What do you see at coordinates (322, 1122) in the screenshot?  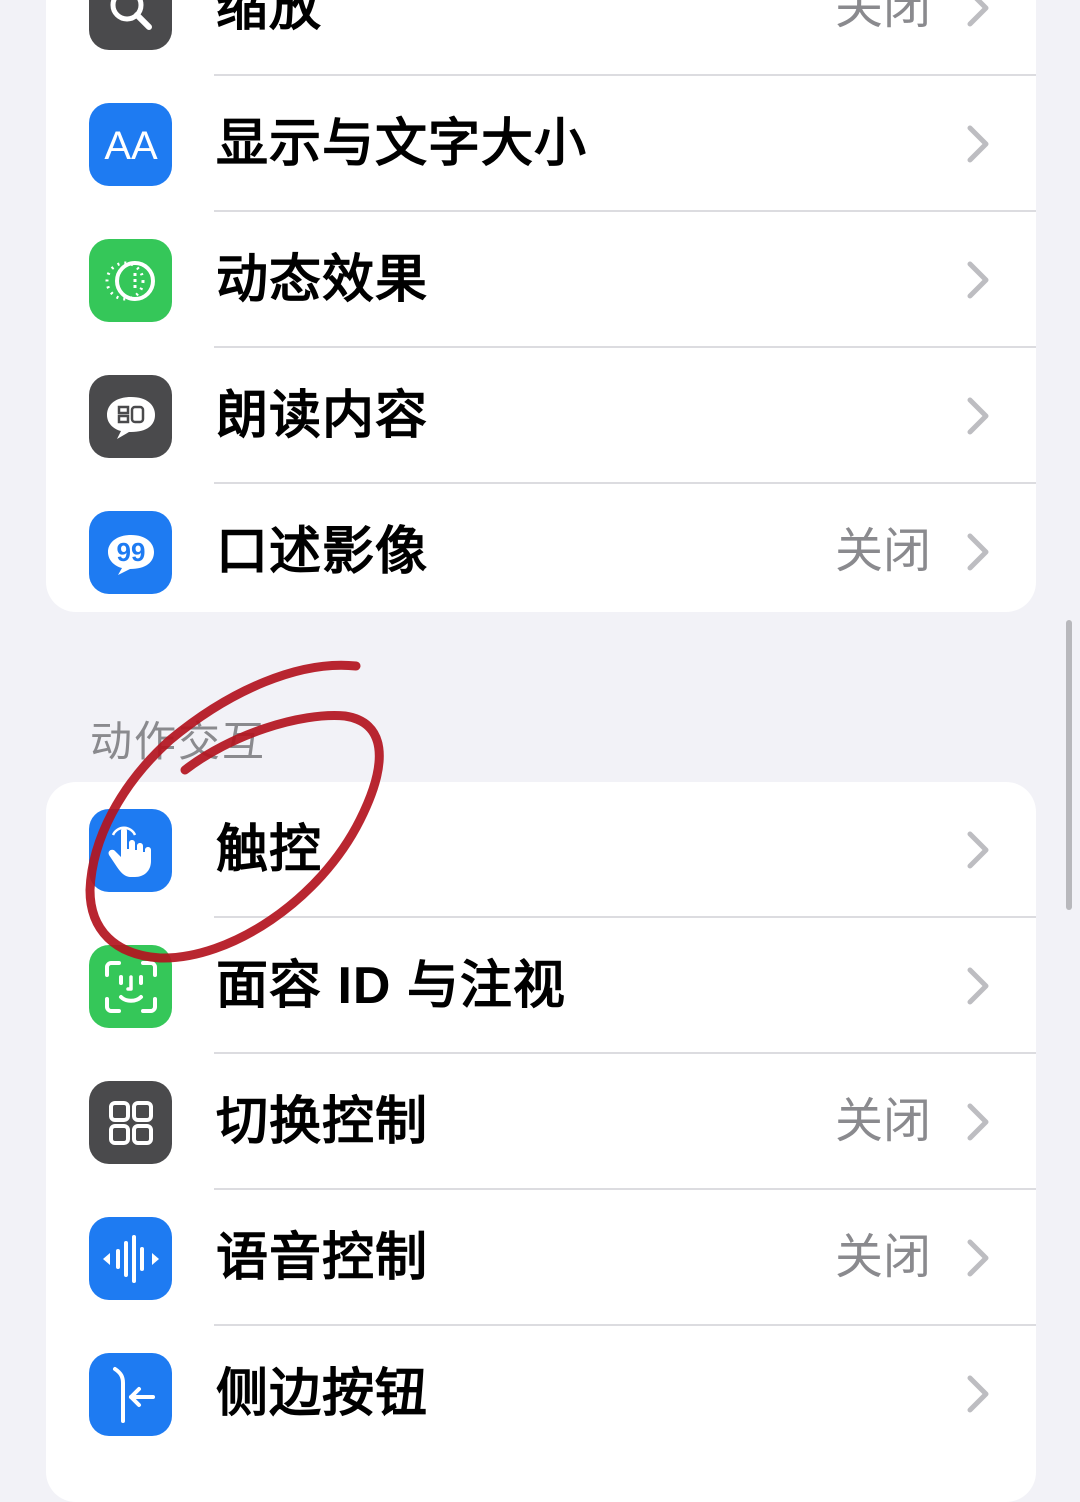 I see `row-label: 切换控制` at bounding box center [322, 1122].